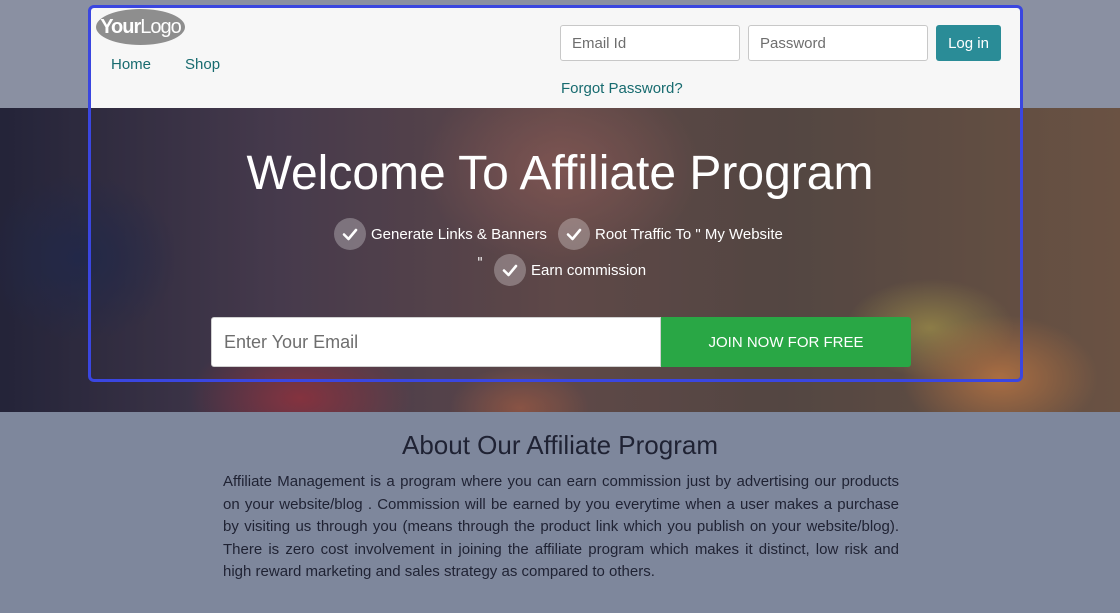 The image size is (1120, 613). What do you see at coordinates (650, 43) in the screenshot?
I see `login-email-input` at bounding box center [650, 43].